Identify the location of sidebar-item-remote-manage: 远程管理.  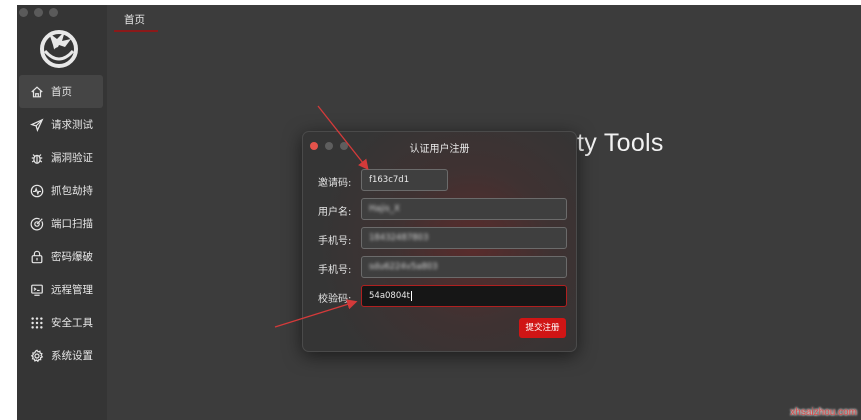
(61, 289).